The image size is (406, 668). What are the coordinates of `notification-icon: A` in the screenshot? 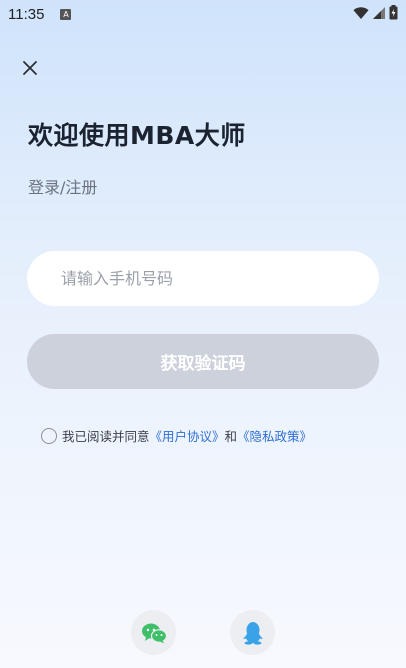 It's located at (66, 14).